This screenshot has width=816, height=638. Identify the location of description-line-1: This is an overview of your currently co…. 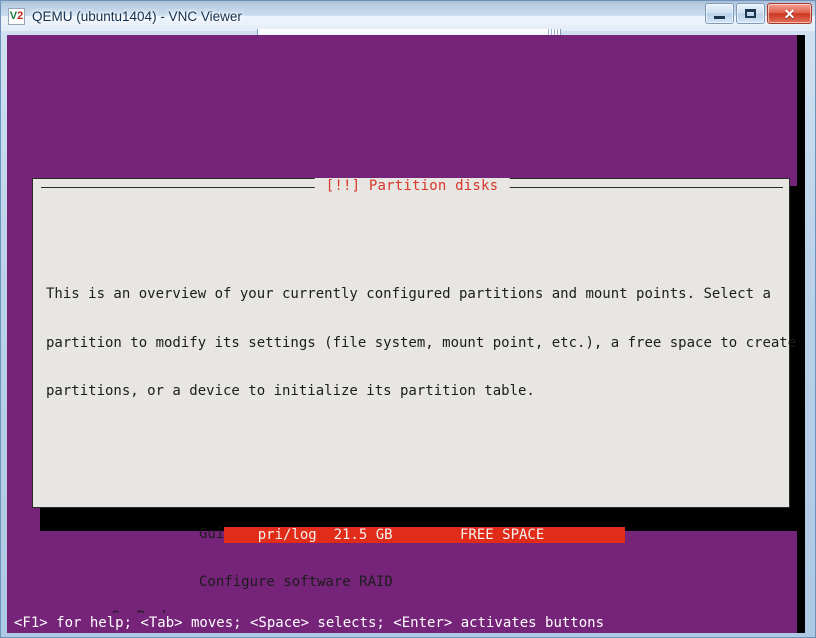
(408, 294).